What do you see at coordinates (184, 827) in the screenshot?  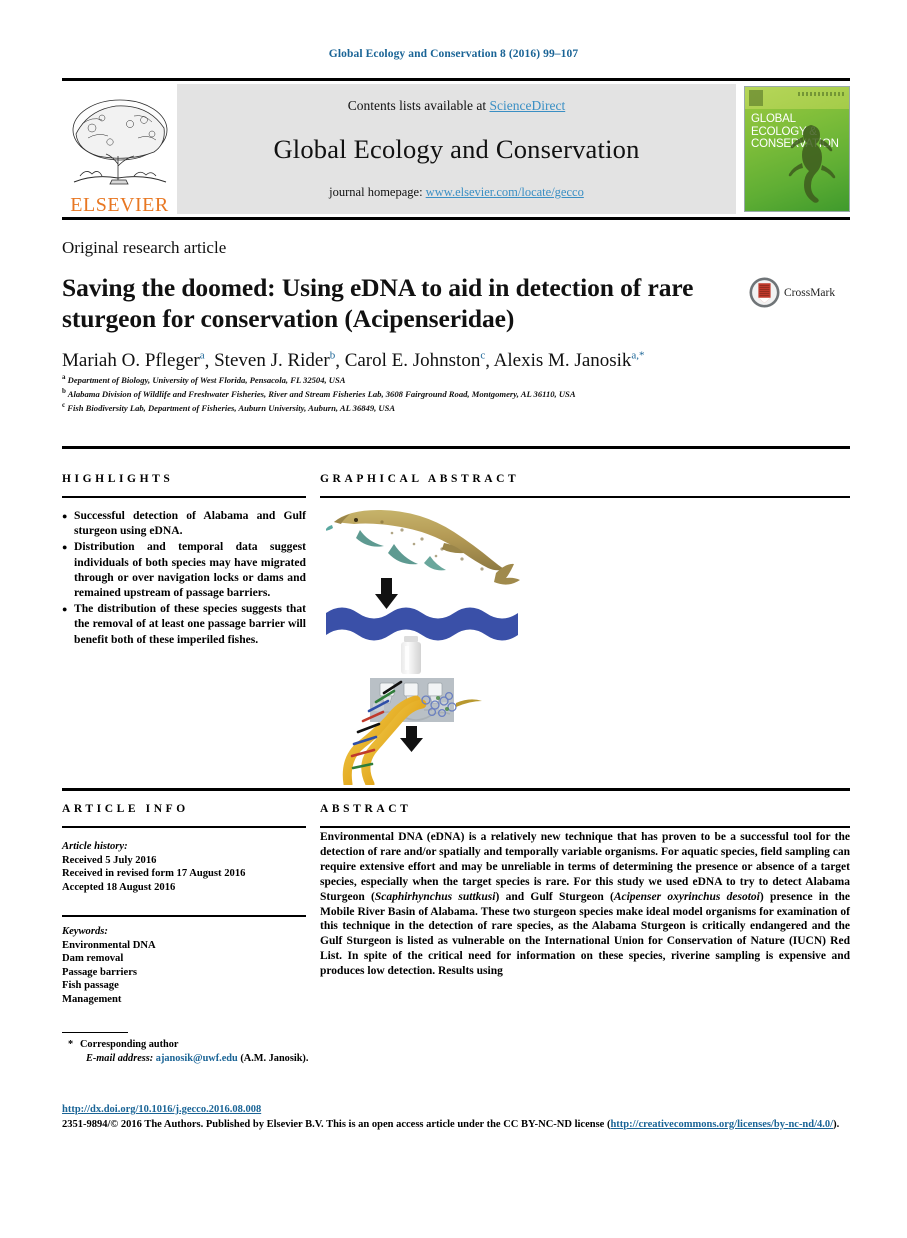 I see `article-info-underline` at bounding box center [184, 827].